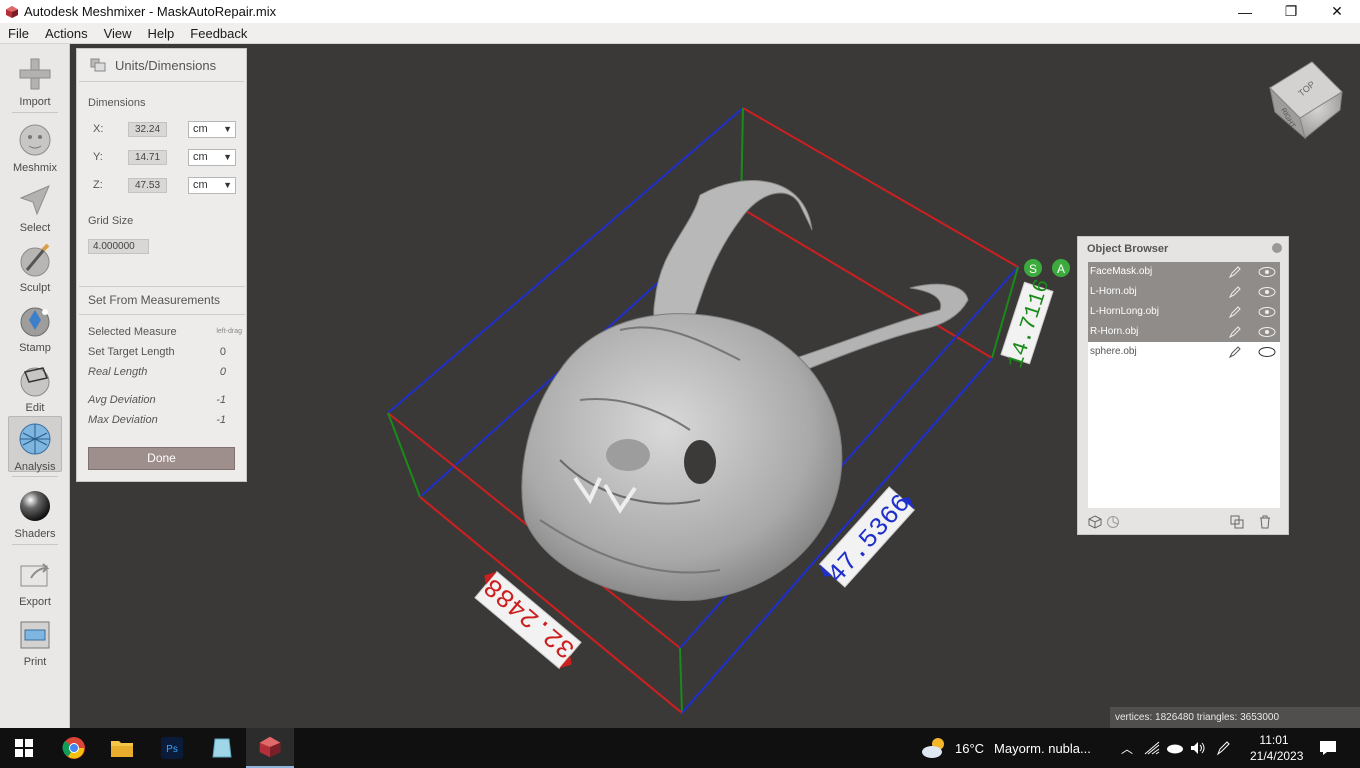 The height and width of the screenshot is (768, 1360). What do you see at coordinates (212, 185) in the screenshot?
I see `z-unit-select: cm ▼` at bounding box center [212, 185].